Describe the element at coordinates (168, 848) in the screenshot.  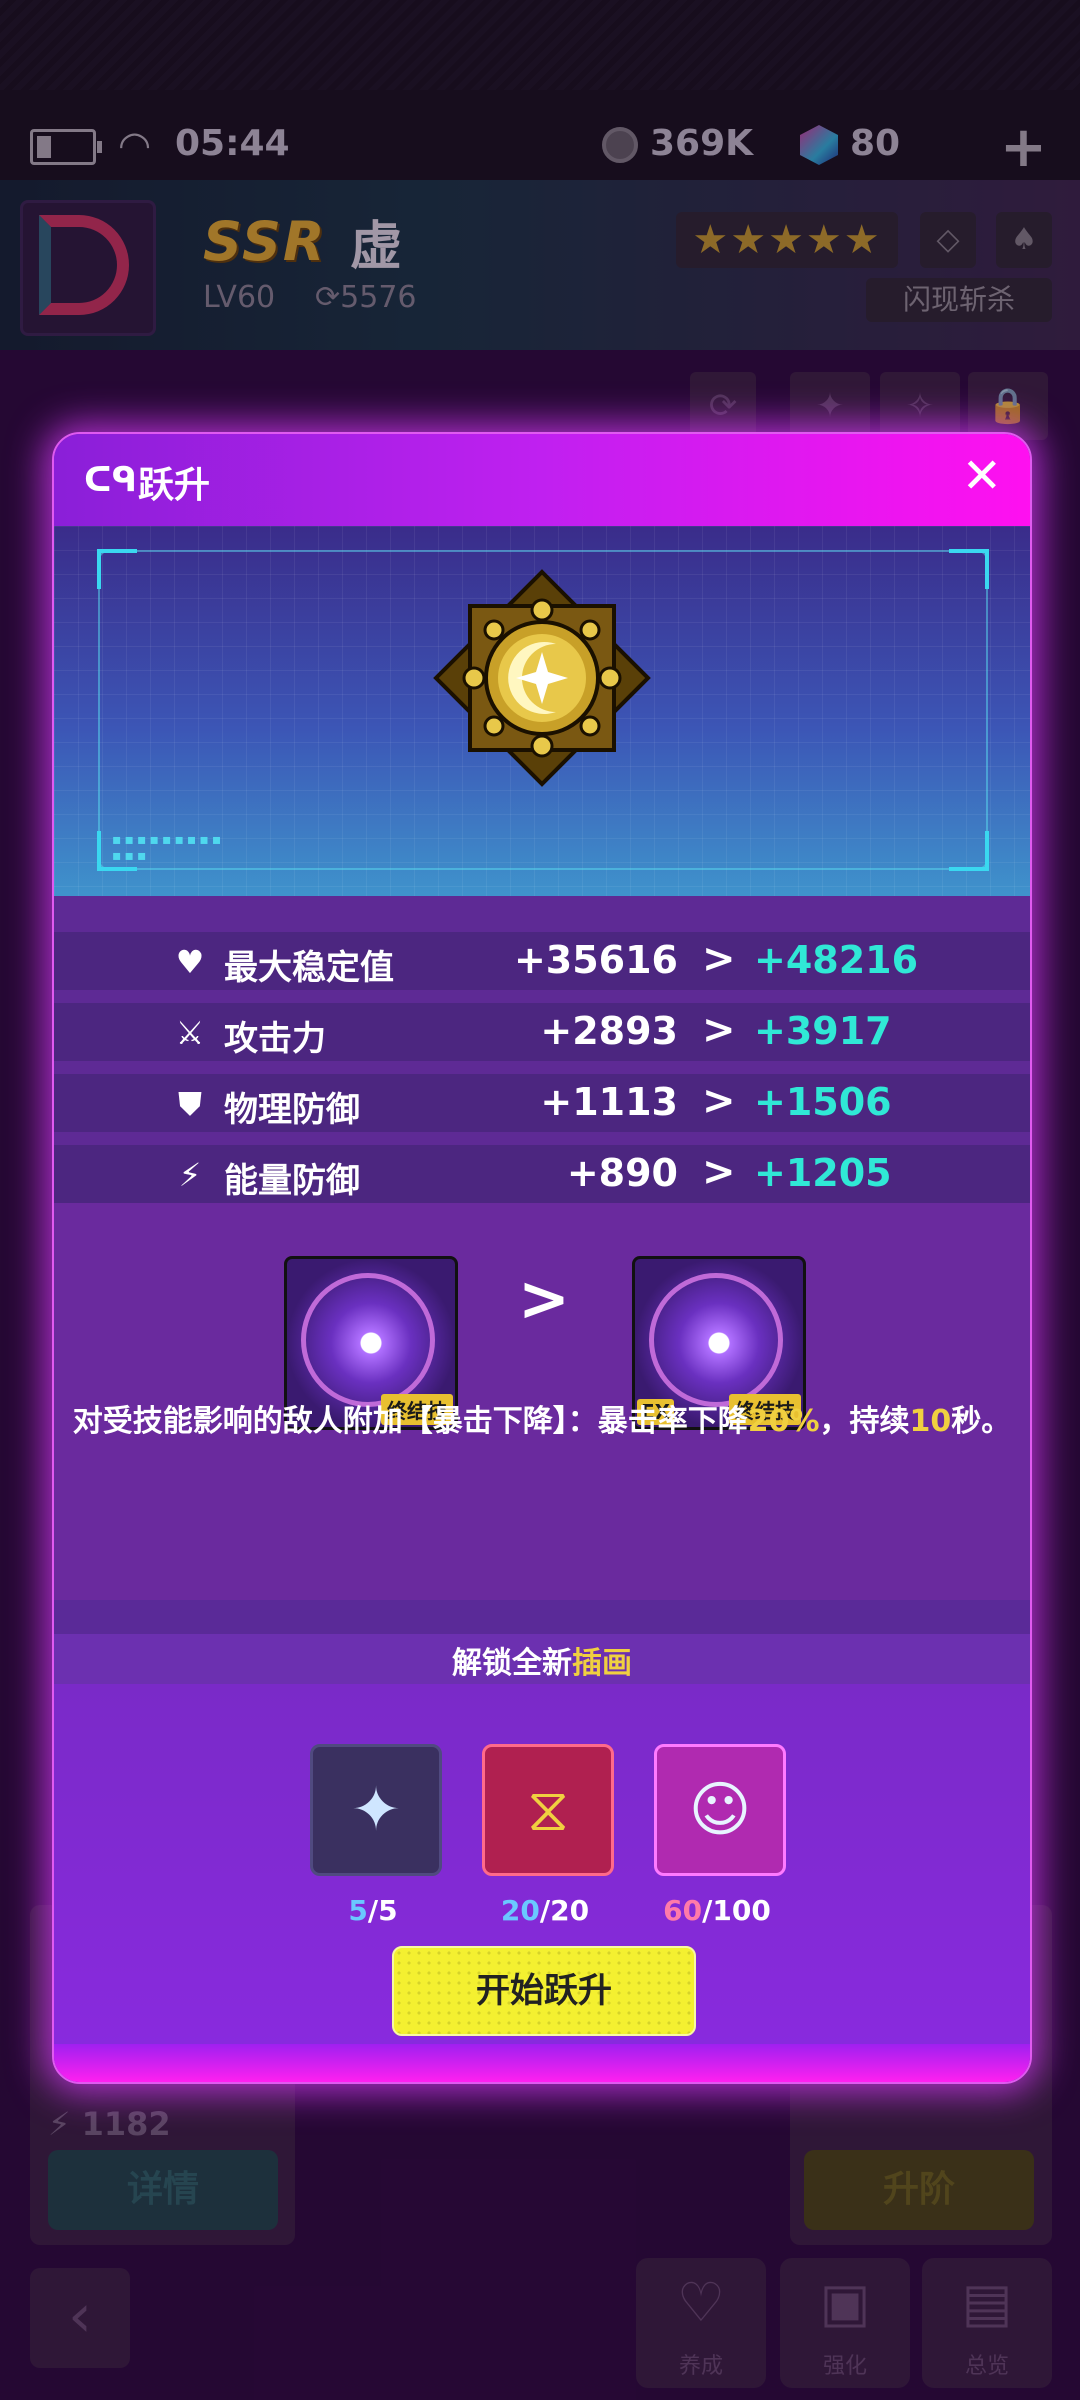
I see `progress-dots: ▪▪▪▪▪▪▪▪▪ ▪▪▪` at that location.